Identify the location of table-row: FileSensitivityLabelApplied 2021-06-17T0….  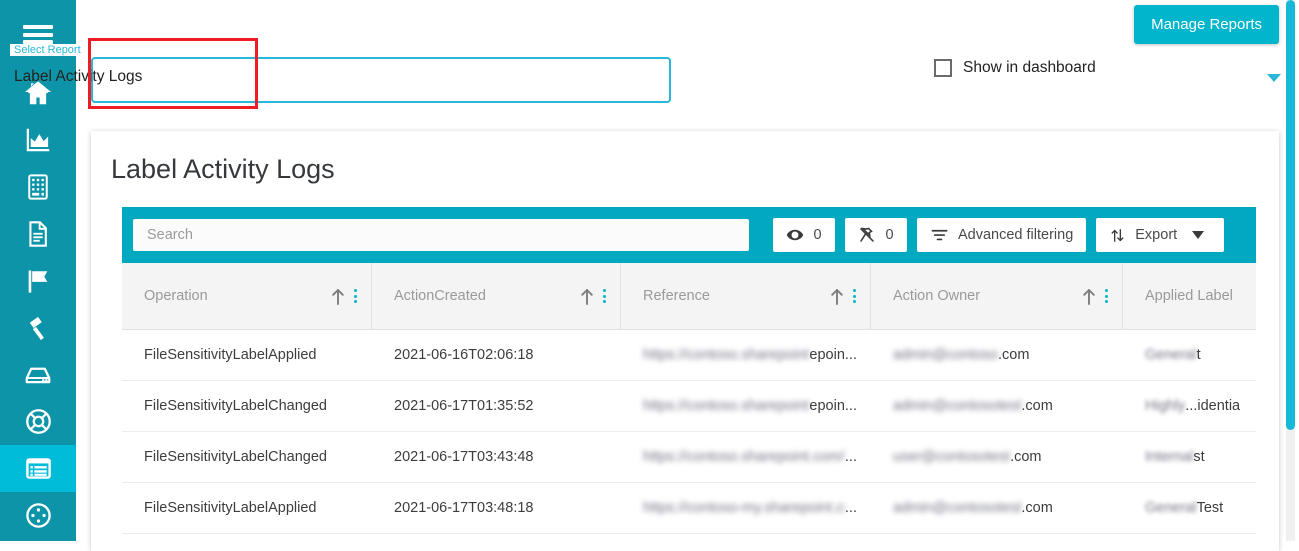
(689, 508).